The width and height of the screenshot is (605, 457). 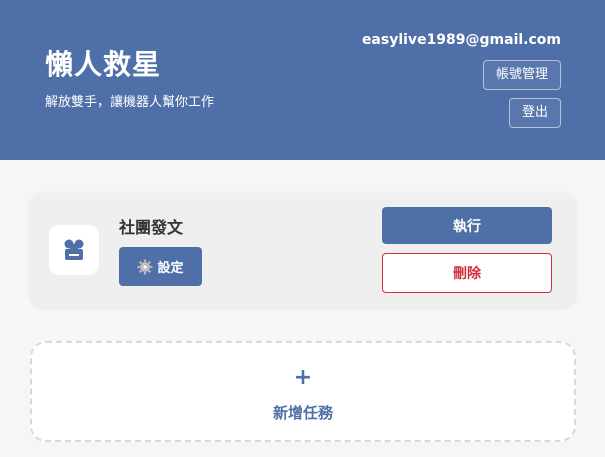 What do you see at coordinates (151, 227) in the screenshot?
I see `task-name: 社團發文` at bounding box center [151, 227].